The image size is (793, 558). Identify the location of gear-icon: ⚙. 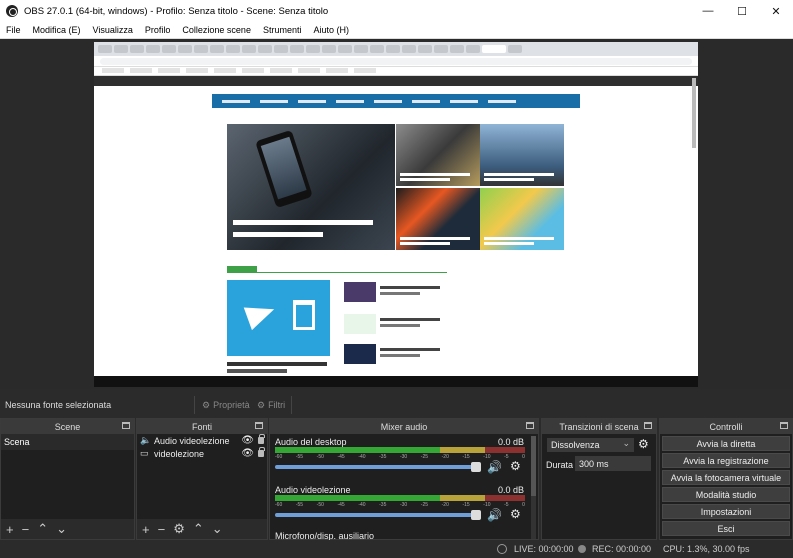
(206, 404).